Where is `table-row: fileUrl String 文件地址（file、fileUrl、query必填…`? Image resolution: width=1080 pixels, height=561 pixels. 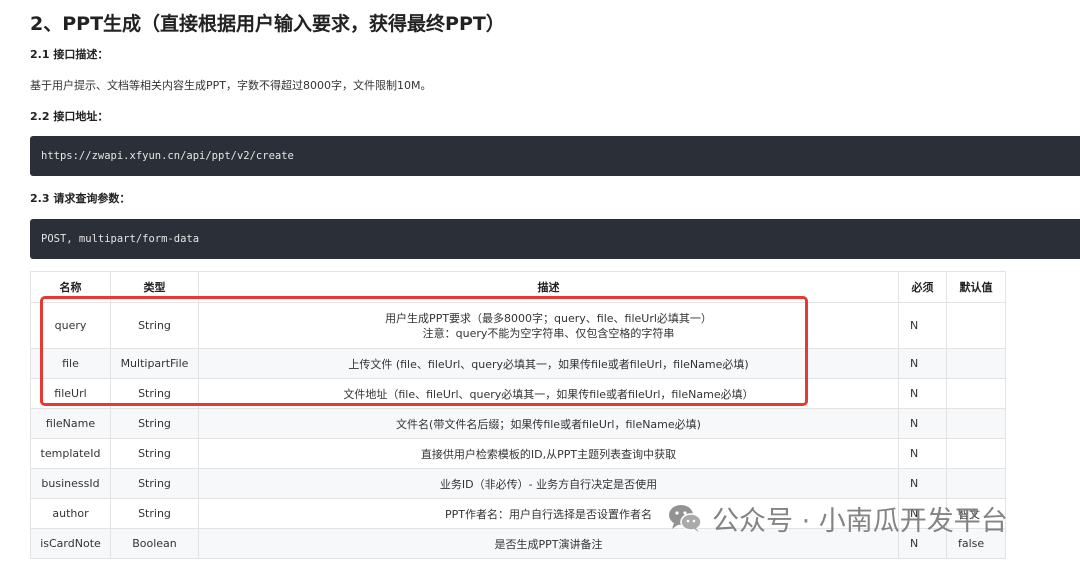
table-row: fileUrl String 文件地址（file、fileUrl、query必填… is located at coordinates (518, 393).